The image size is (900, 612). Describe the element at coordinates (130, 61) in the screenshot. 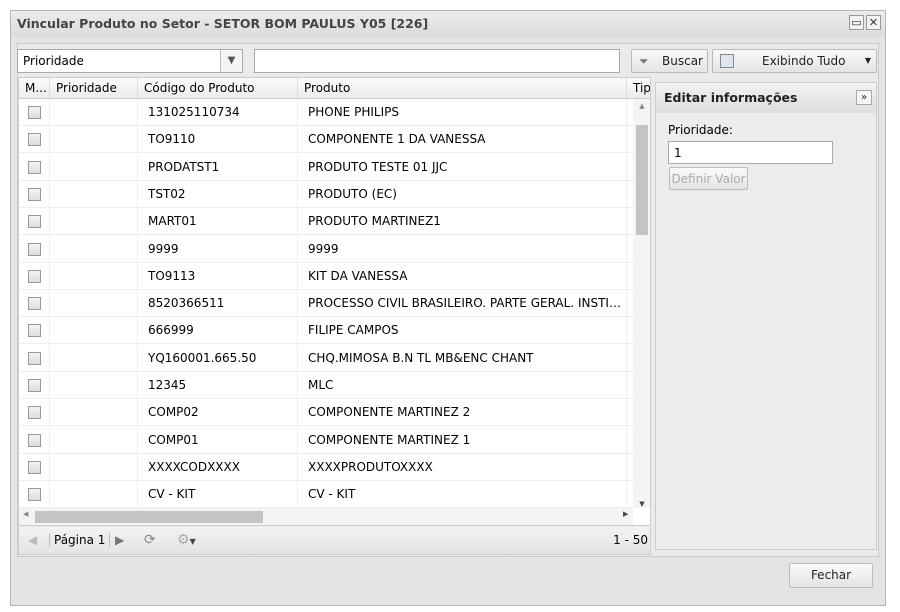

I see `filter-field-select: Prioridade ▼` at that location.